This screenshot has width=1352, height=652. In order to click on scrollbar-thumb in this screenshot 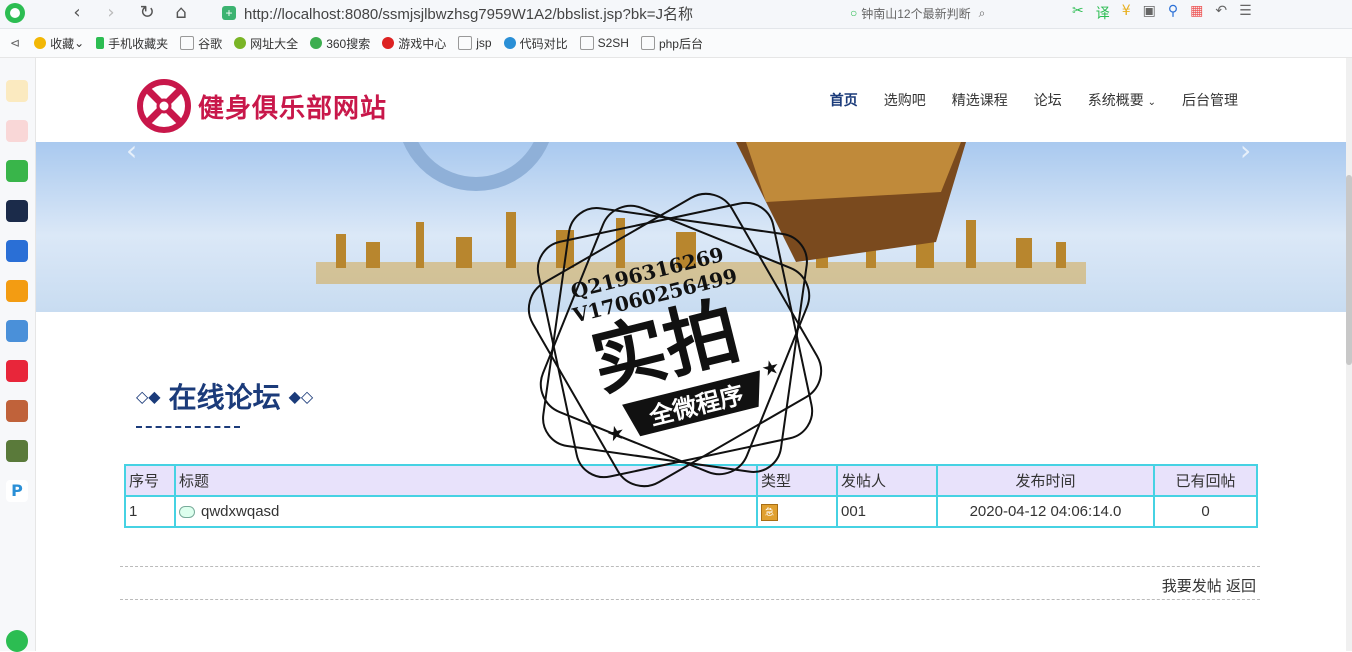, I will do `click(1349, 270)`.